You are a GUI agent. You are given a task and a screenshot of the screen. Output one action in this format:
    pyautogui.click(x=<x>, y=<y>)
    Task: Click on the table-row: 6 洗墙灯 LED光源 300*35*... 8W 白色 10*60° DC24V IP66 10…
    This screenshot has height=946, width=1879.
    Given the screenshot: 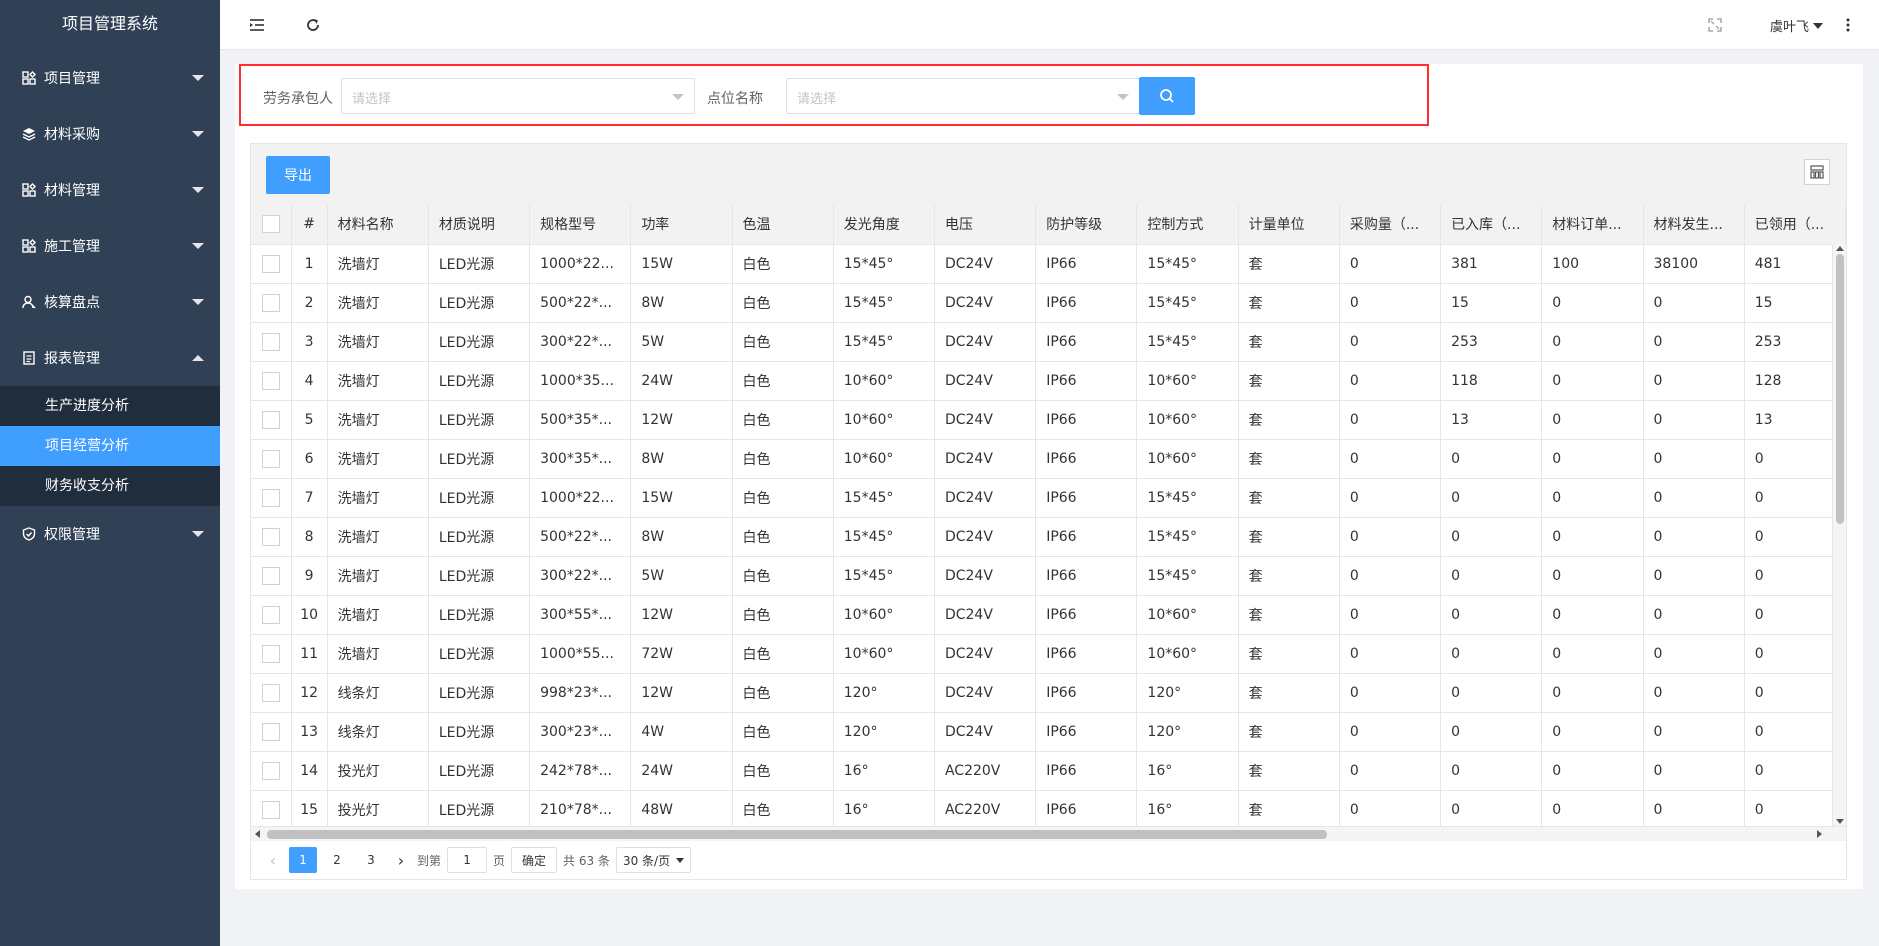 What is the action you would take?
    pyautogui.click(x=1048, y=459)
    